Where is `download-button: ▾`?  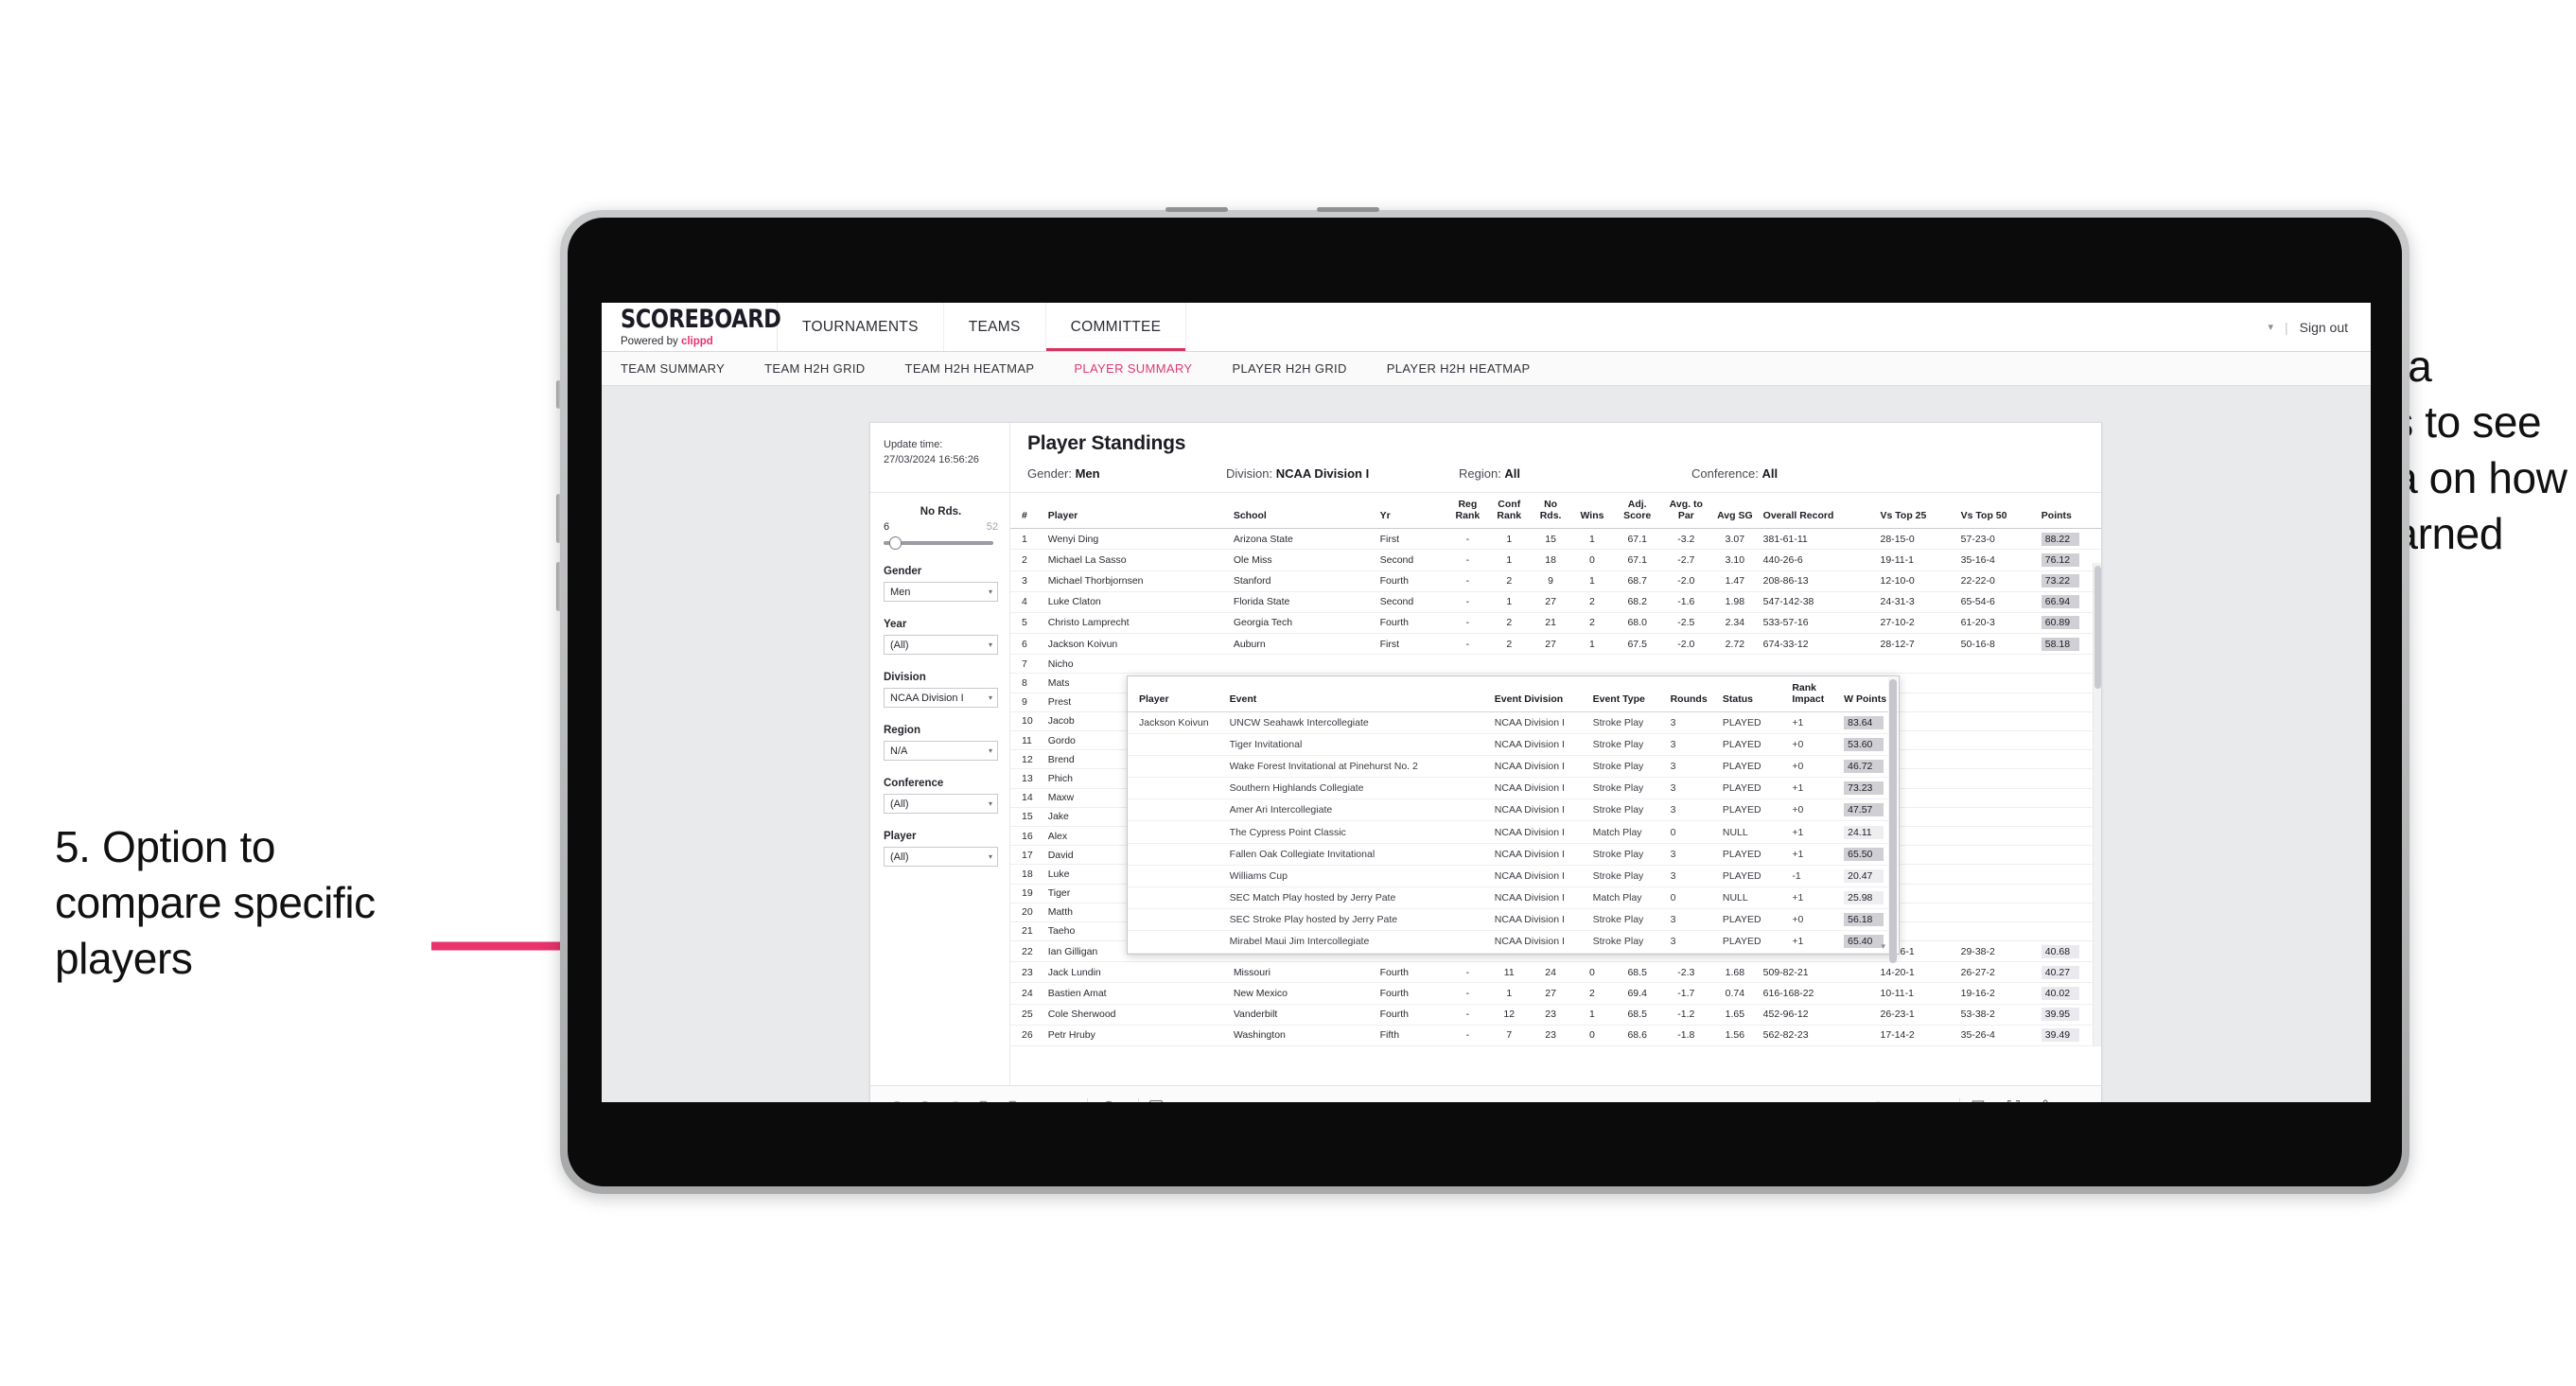 download-button: ▾ is located at coordinates (1983, 1100).